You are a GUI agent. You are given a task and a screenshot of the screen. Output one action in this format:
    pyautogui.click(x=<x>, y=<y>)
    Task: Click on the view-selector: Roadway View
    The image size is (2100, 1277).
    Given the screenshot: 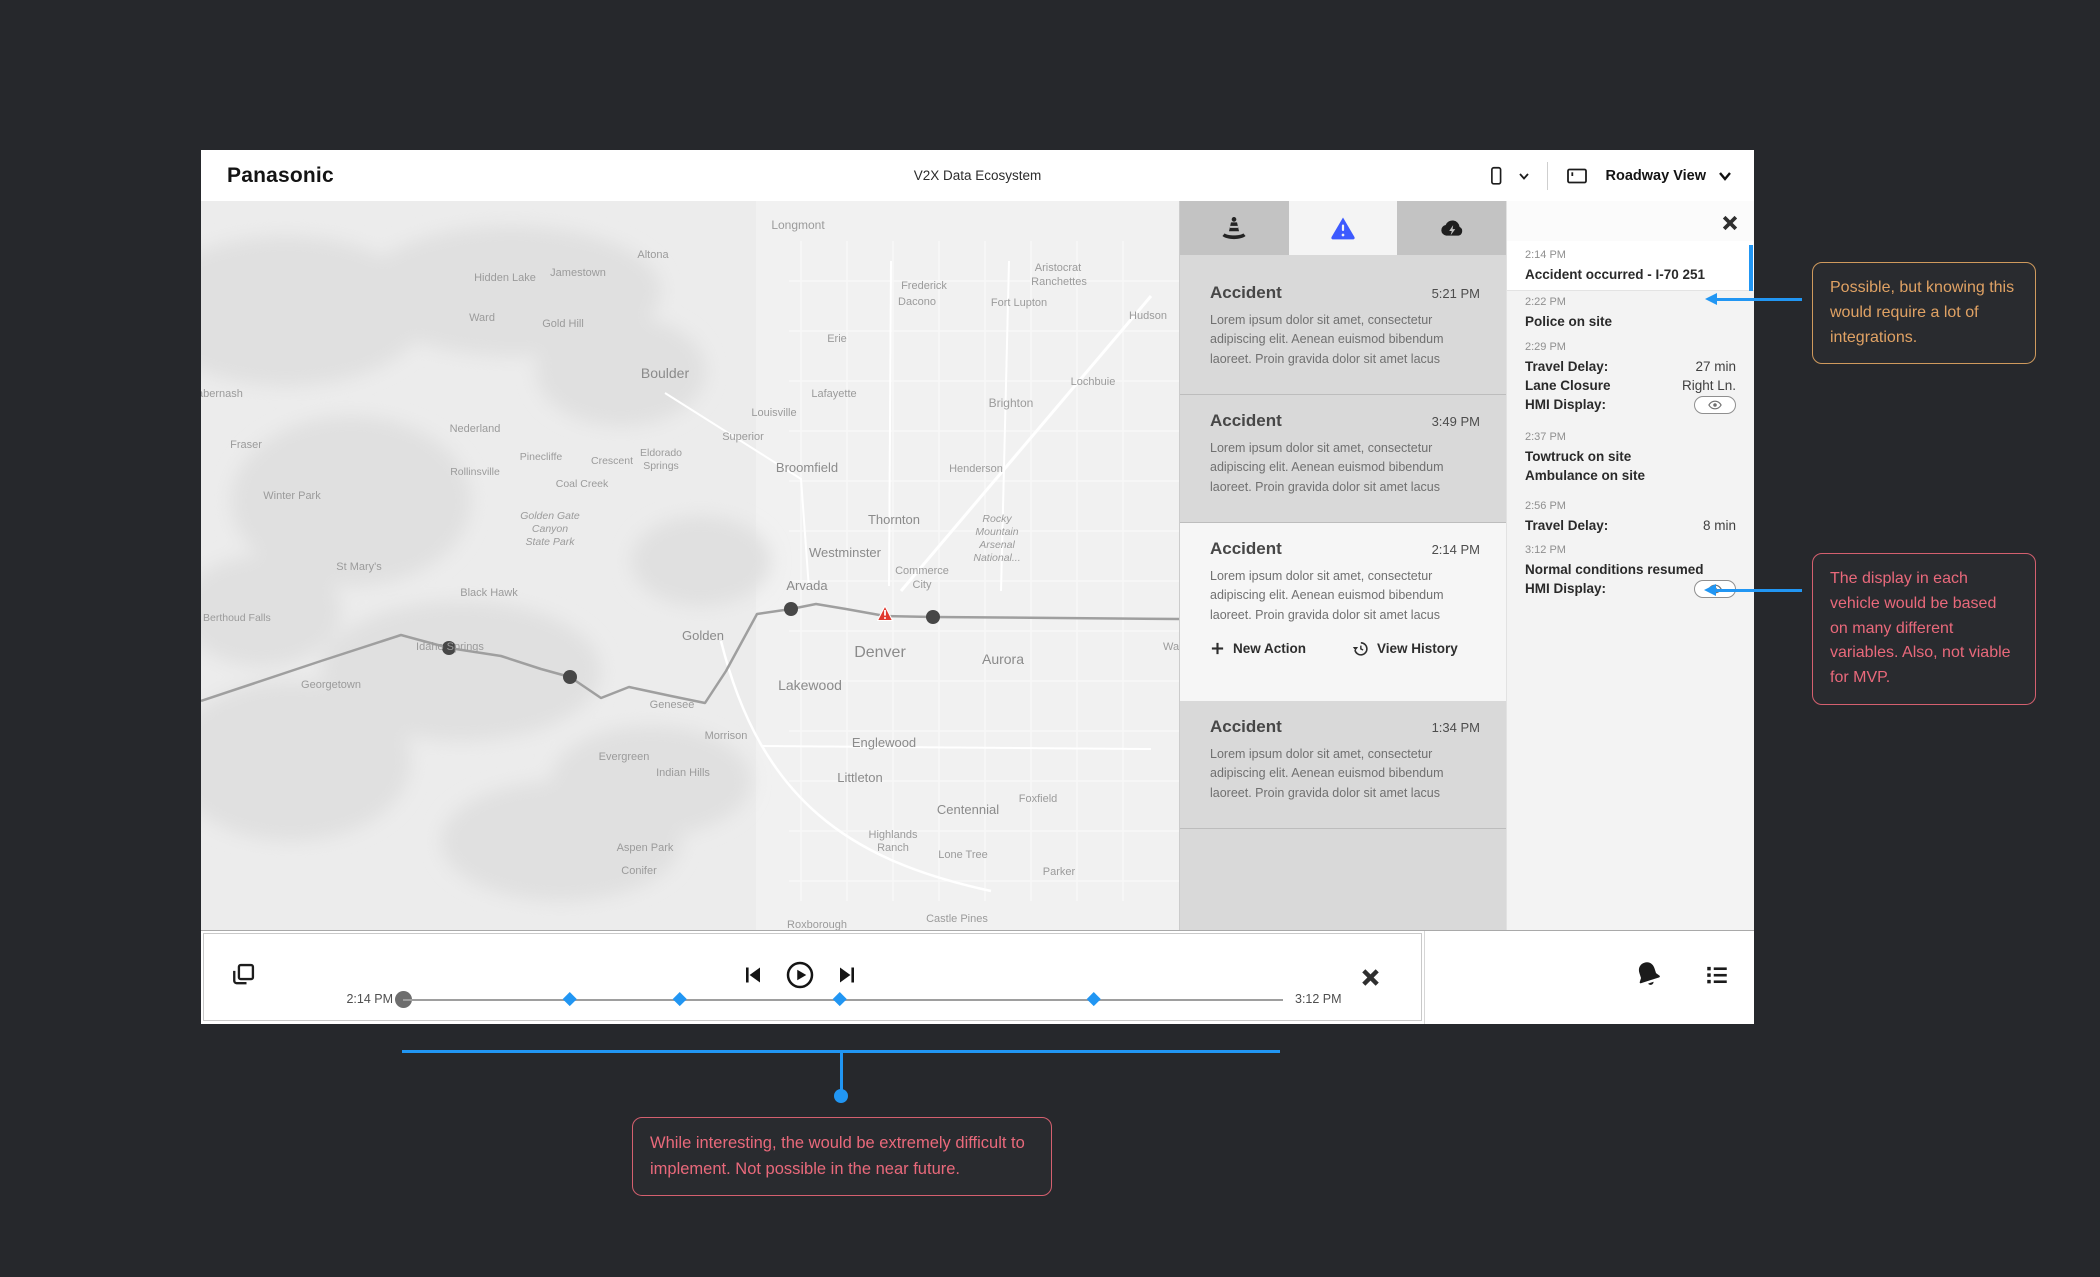 What is the action you would take?
    pyautogui.click(x=1656, y=176)
    